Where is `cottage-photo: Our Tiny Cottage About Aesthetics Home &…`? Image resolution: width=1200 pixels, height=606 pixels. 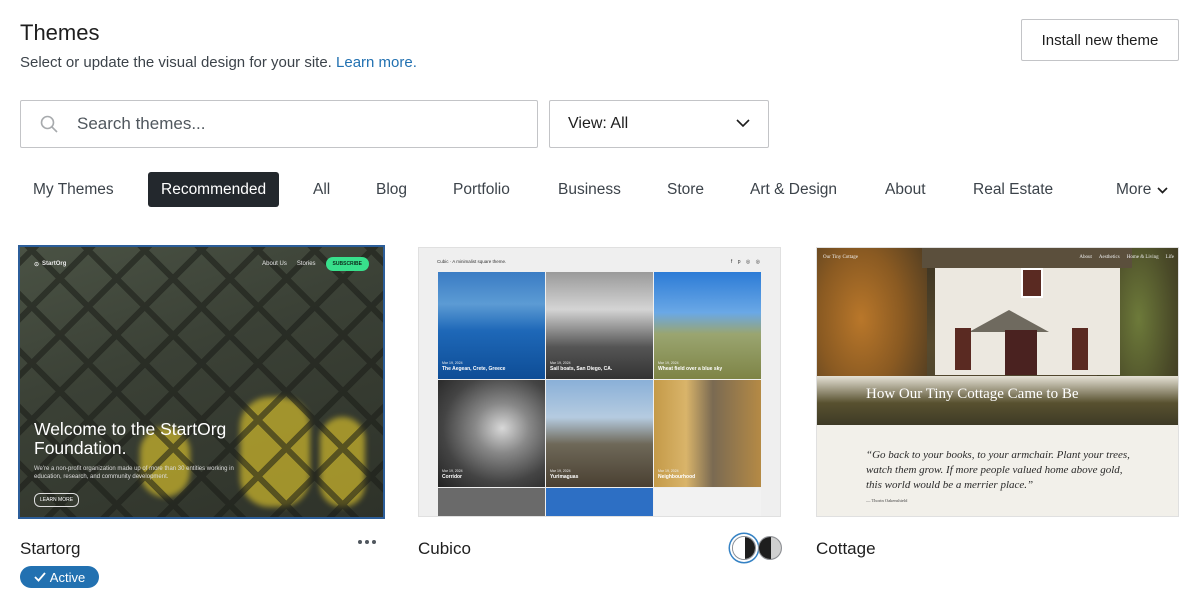
cottage-photo: Our Tiny Cottage About Aesthetics Home &… is located at coordinates (997, 336).